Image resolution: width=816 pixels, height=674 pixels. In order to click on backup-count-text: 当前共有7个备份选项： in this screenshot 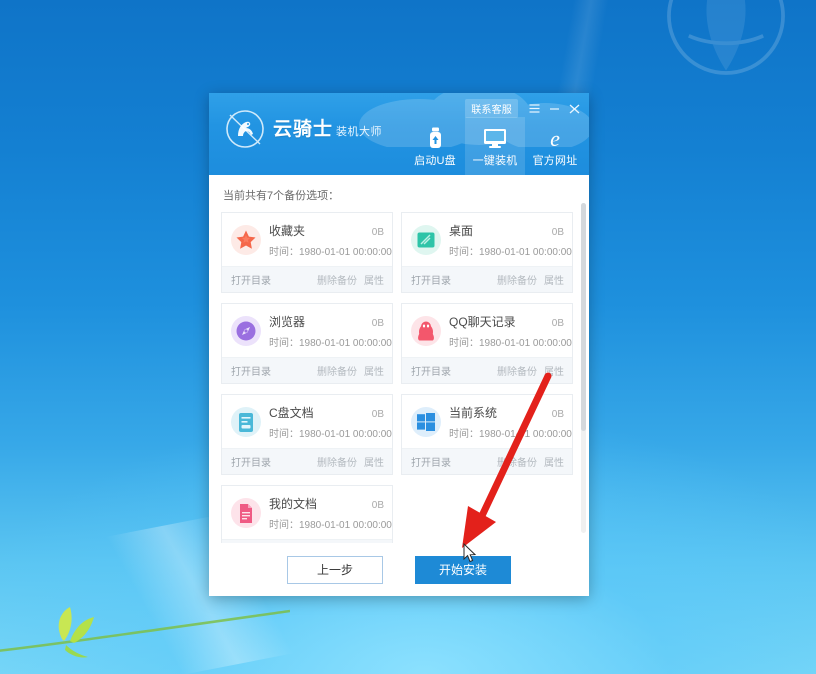, I will do `click(281, 196)`.